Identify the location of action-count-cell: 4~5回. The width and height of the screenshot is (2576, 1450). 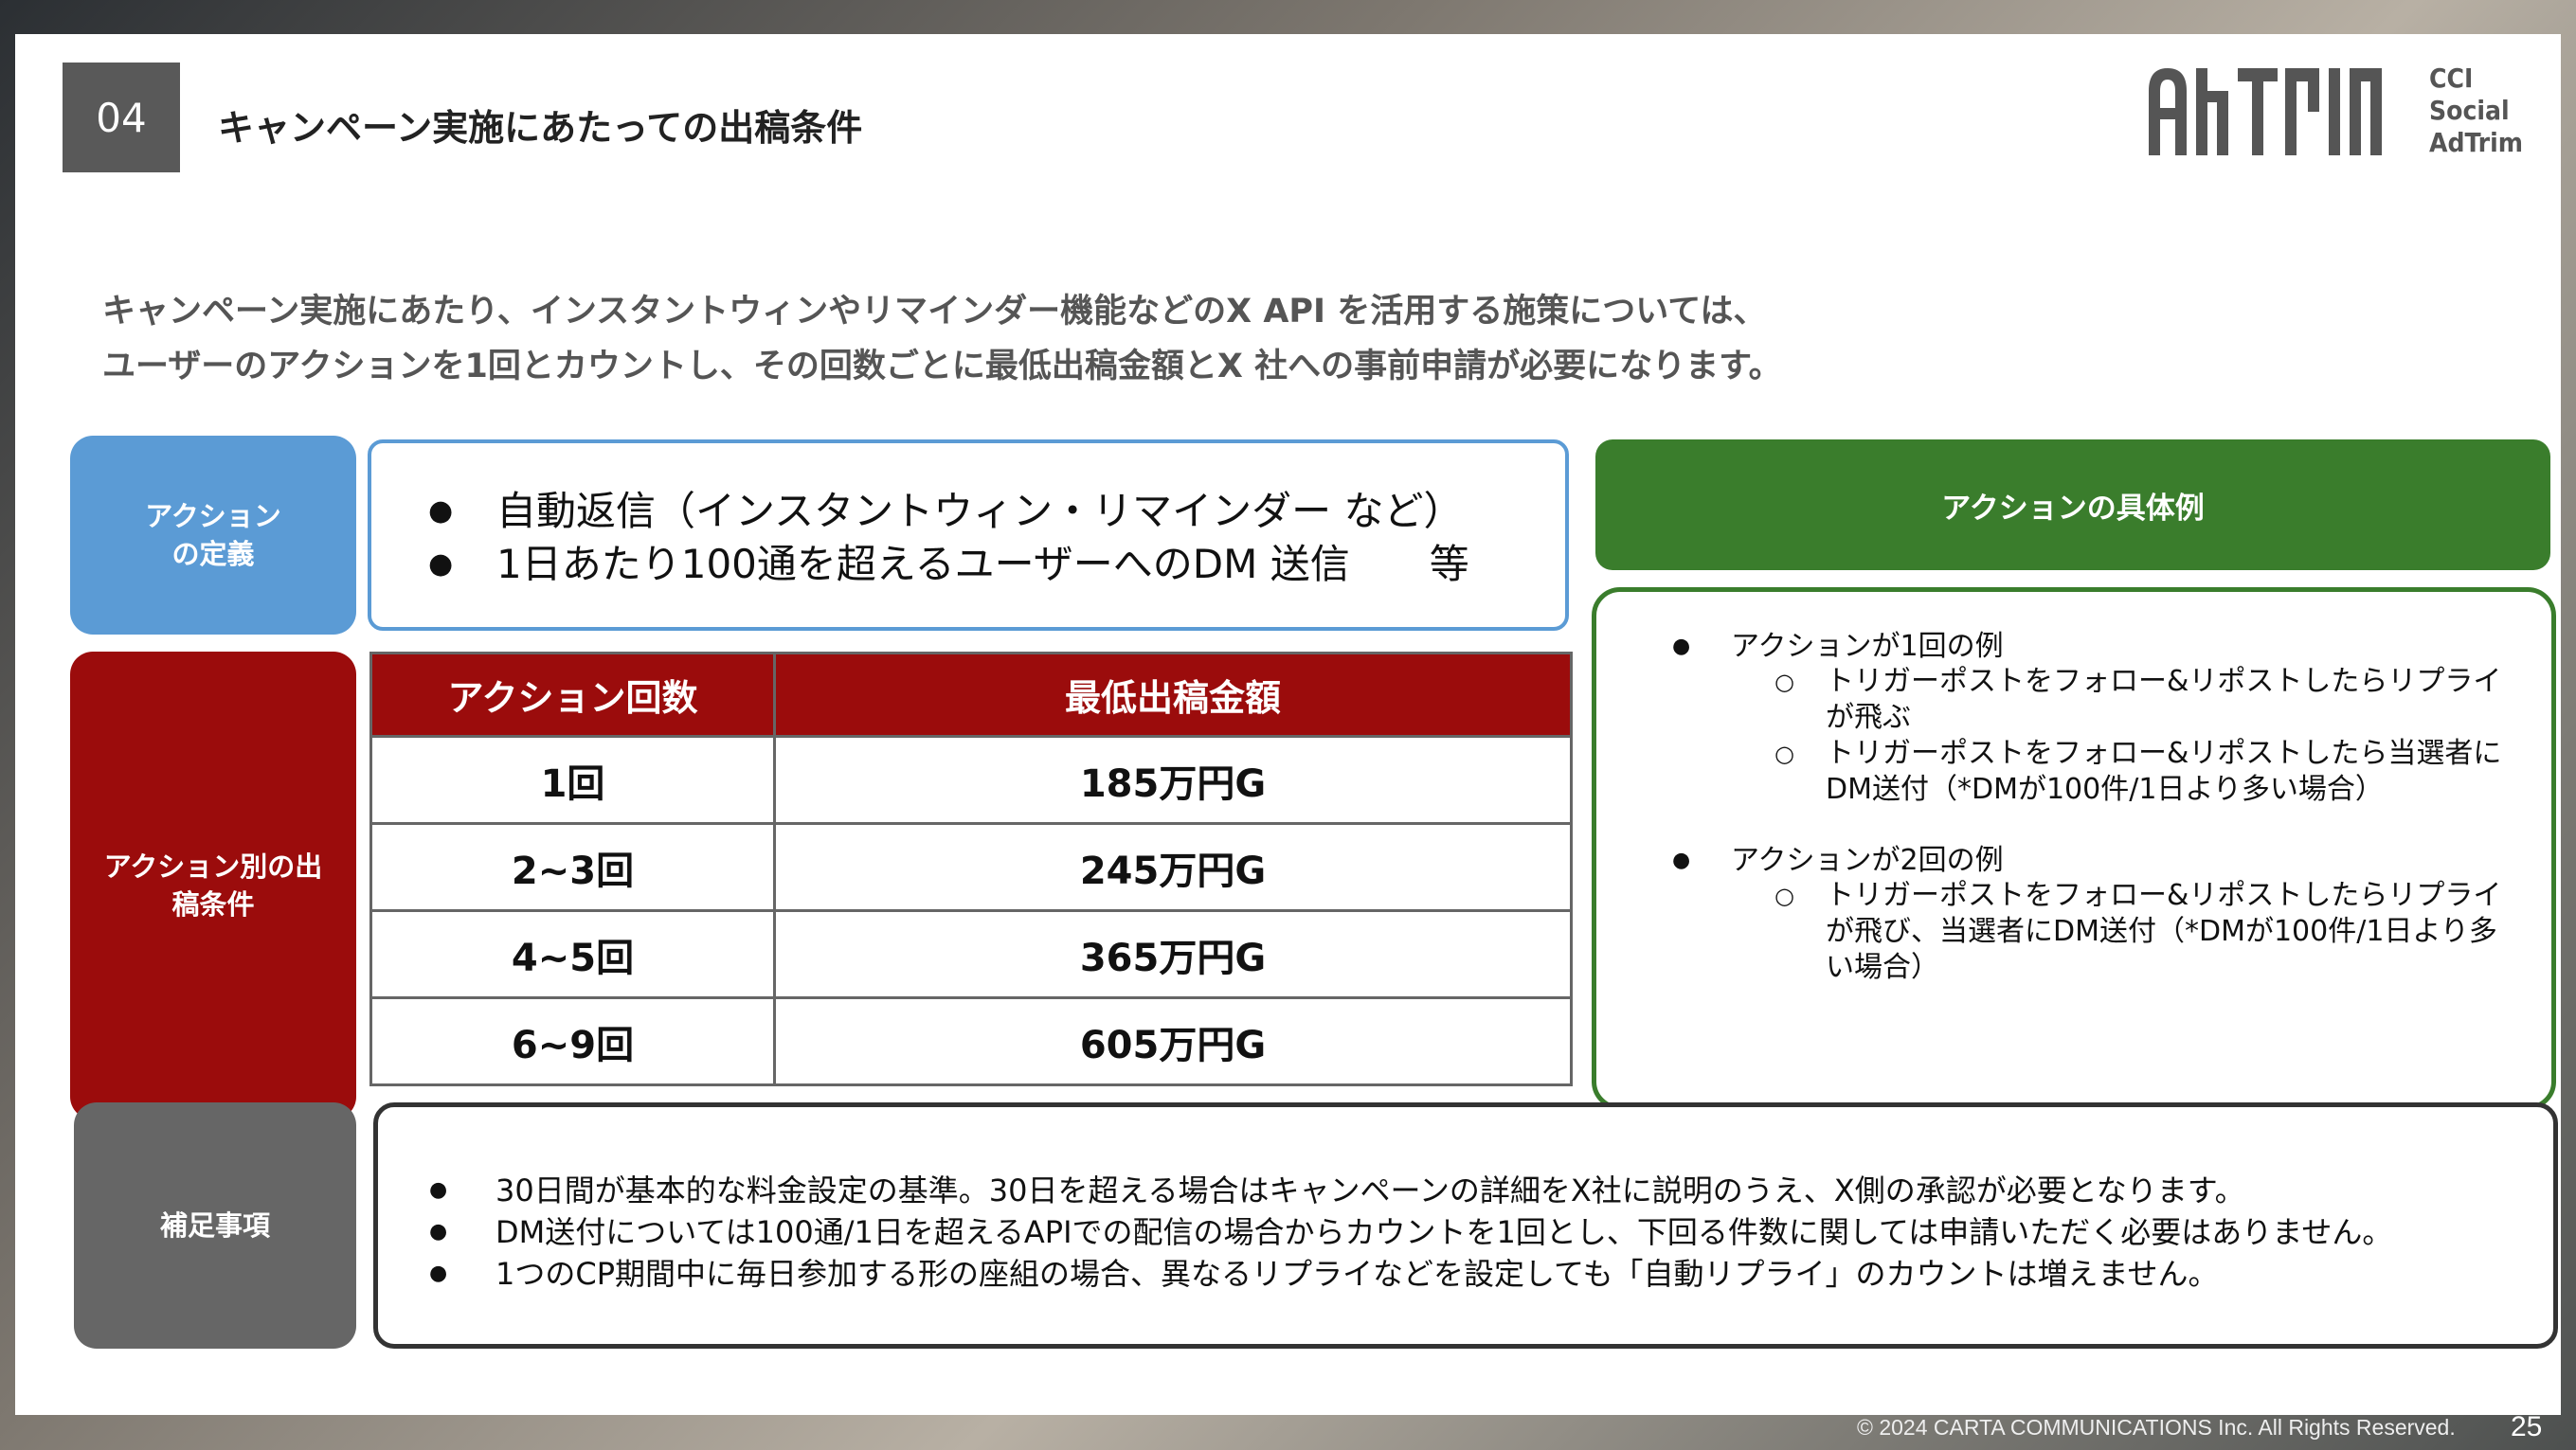
(572, 954).